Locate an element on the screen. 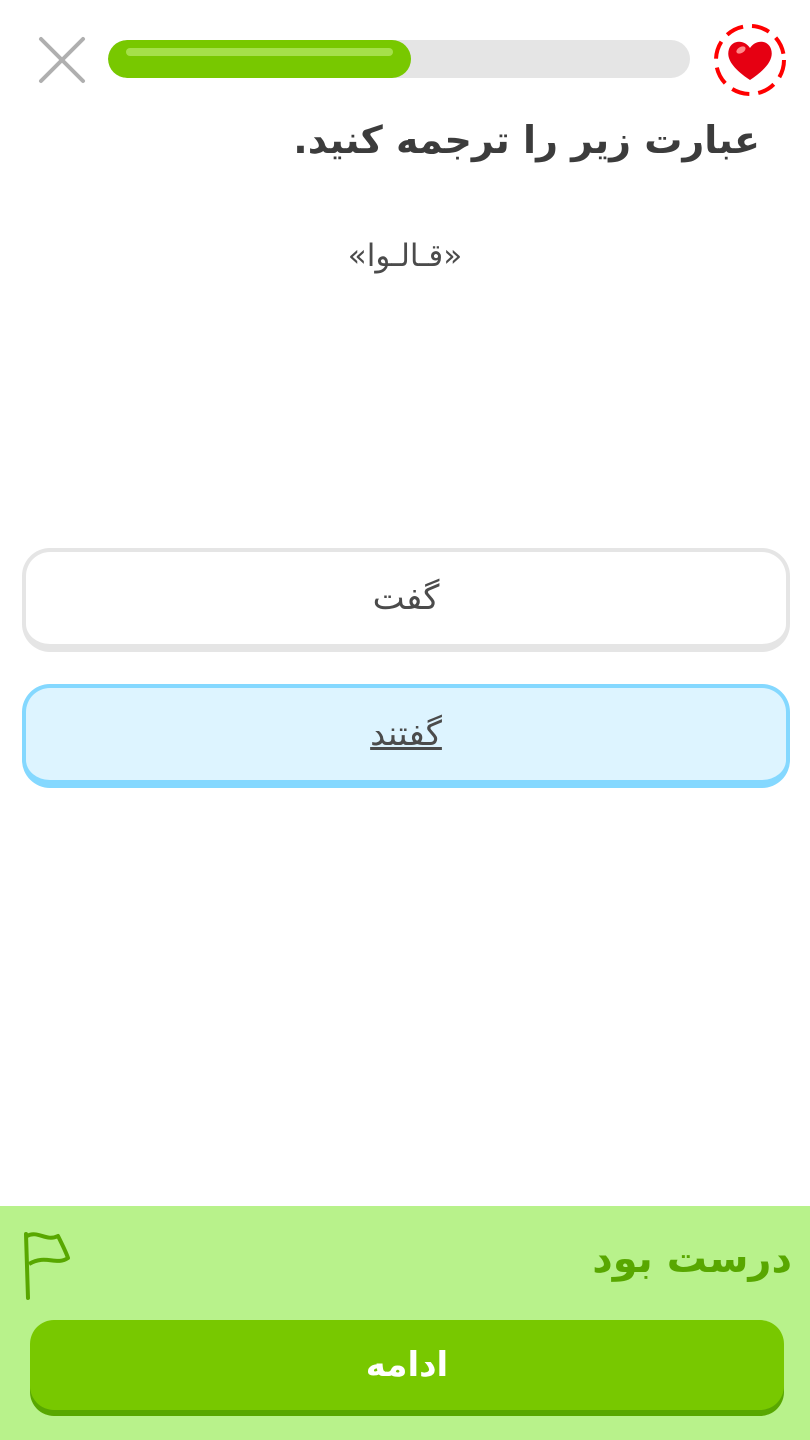  progress-fill is located at coordinates (259, 59).